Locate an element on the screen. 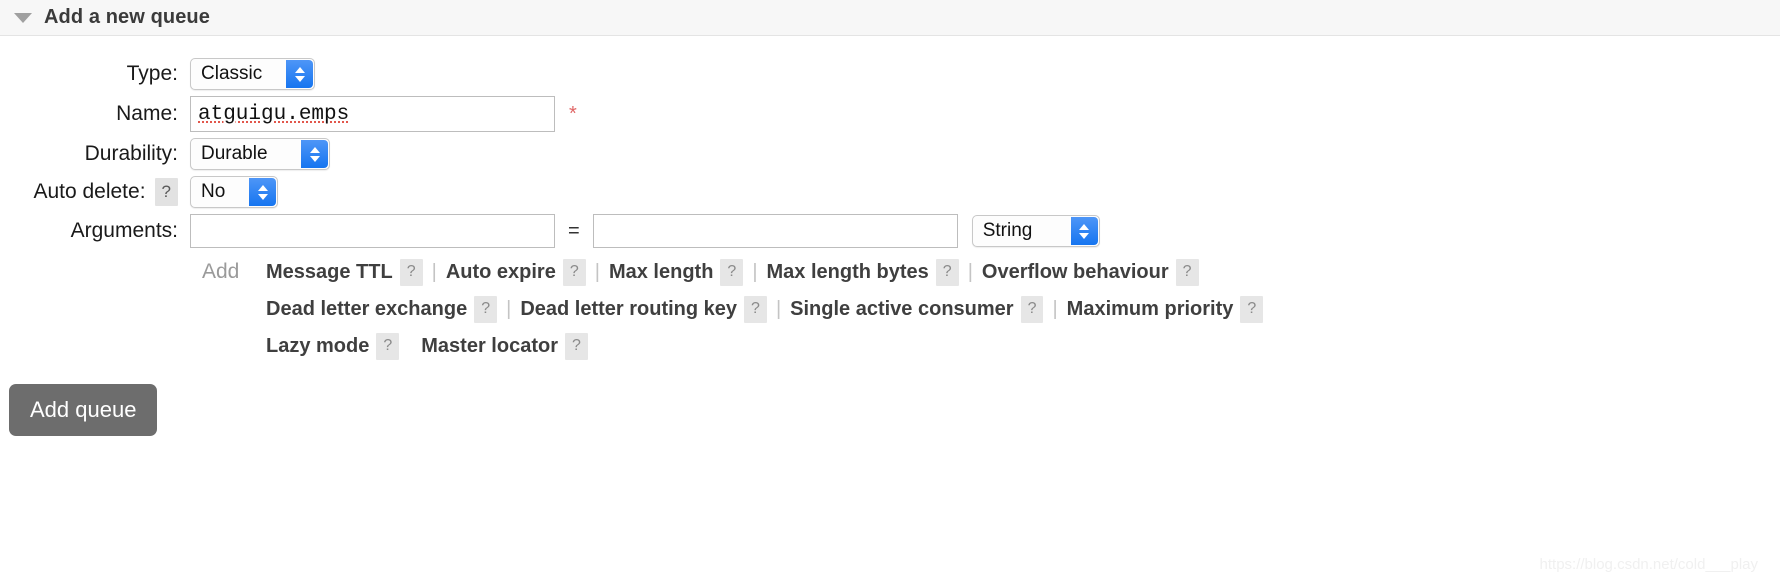 The width and height of the screenshot is (1780, 582). add-queue-button: Add queue is located at coordinates (83, 410).